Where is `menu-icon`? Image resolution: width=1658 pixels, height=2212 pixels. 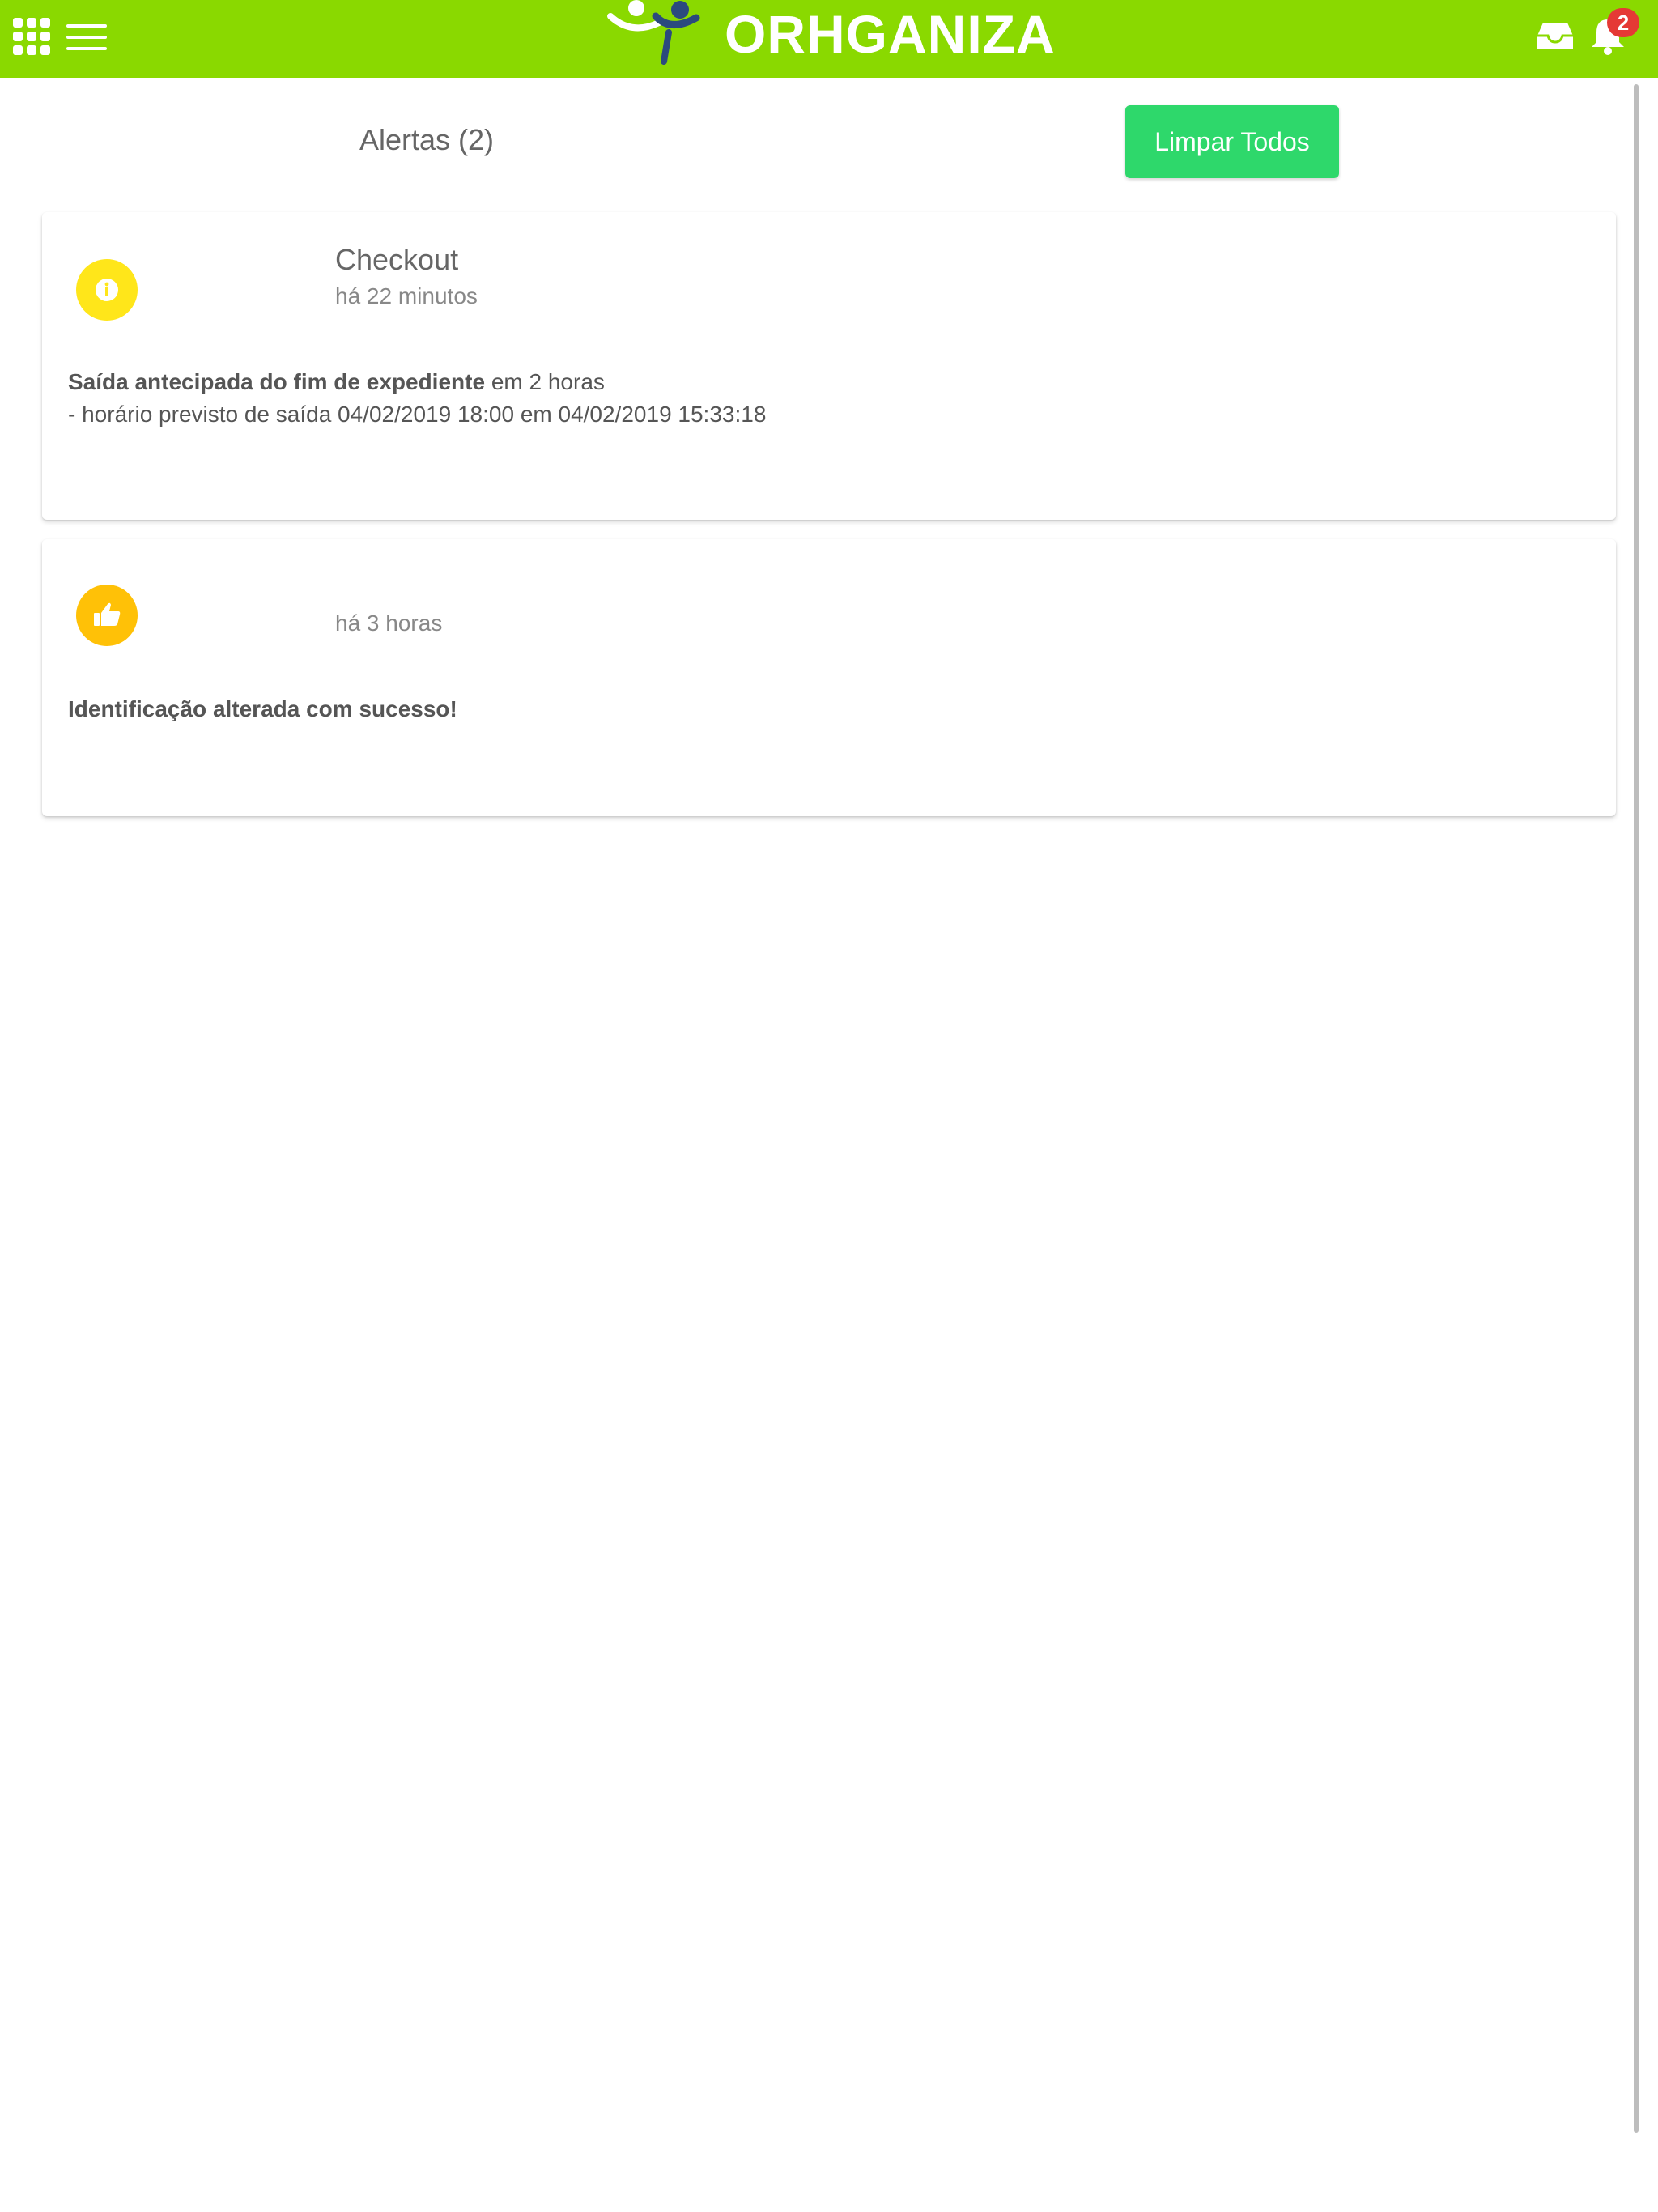
menu-icon is located at coordinates (86, 37).